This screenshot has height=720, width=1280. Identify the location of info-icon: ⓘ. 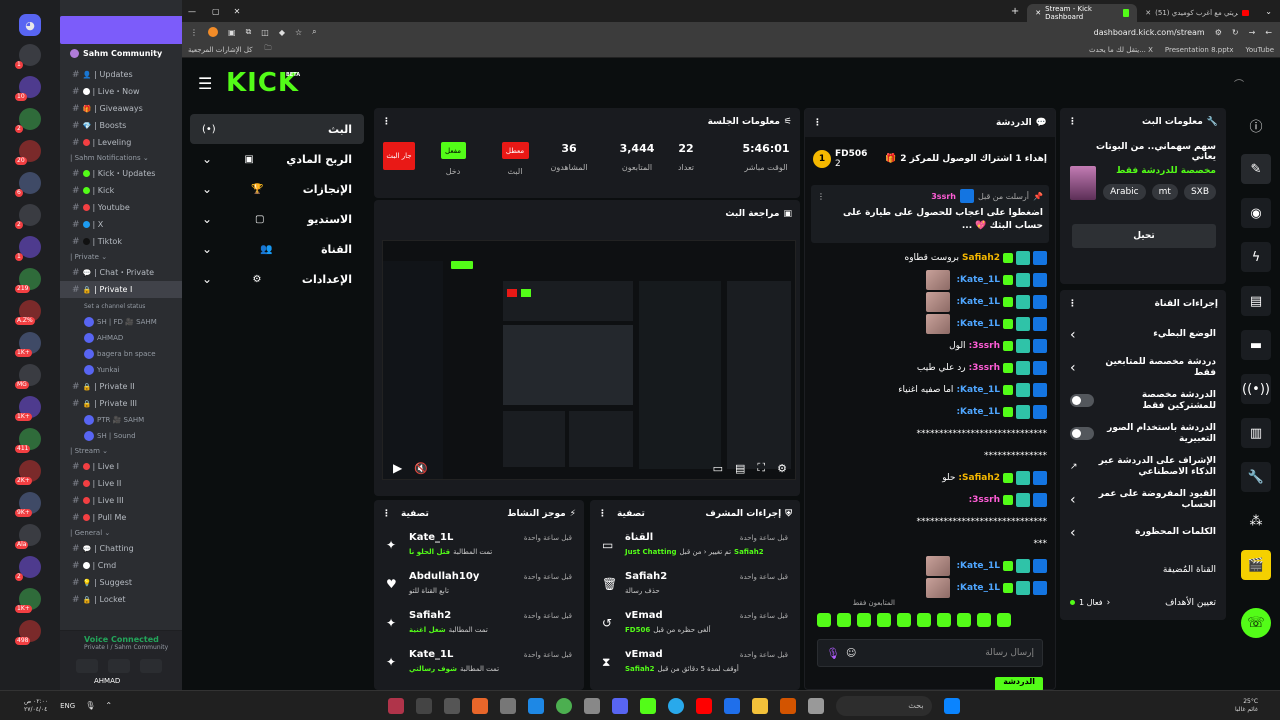
(1256, 125).